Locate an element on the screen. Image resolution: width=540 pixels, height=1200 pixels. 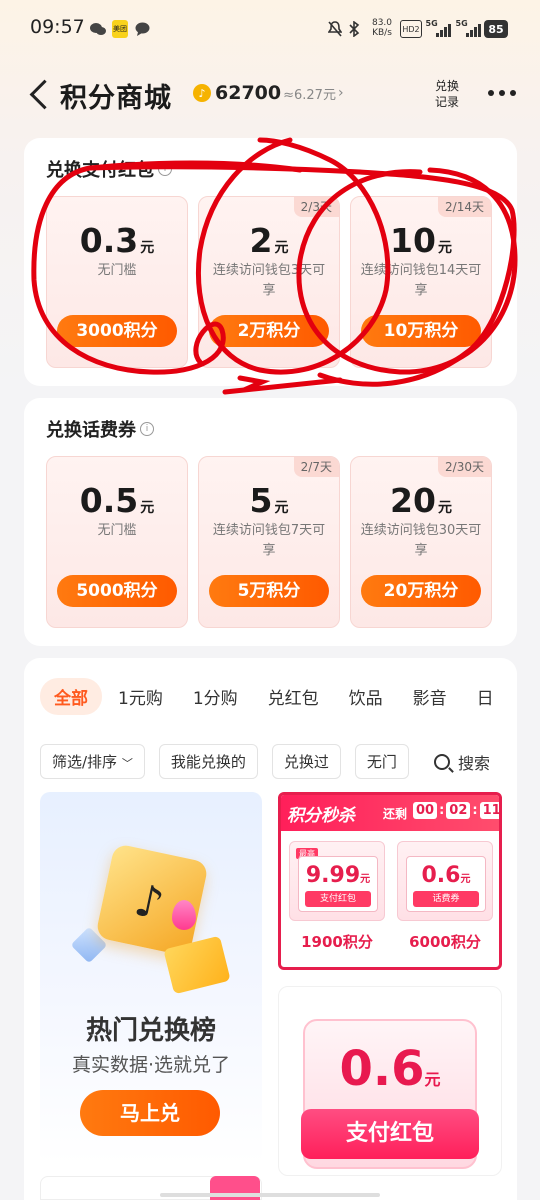
flash-item-label: 支付红包 is located at coordinates (338, 899).